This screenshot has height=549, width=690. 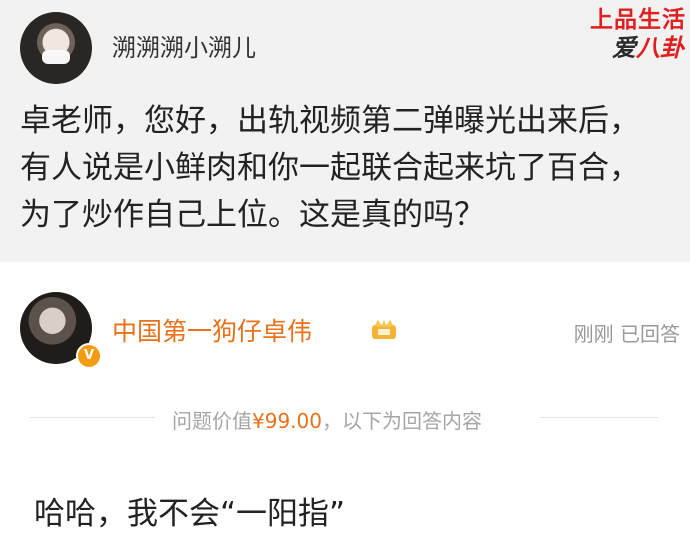 I want to click on answer-text: 哈哈，我不会“一阳指”, so click(x=190, y=514).